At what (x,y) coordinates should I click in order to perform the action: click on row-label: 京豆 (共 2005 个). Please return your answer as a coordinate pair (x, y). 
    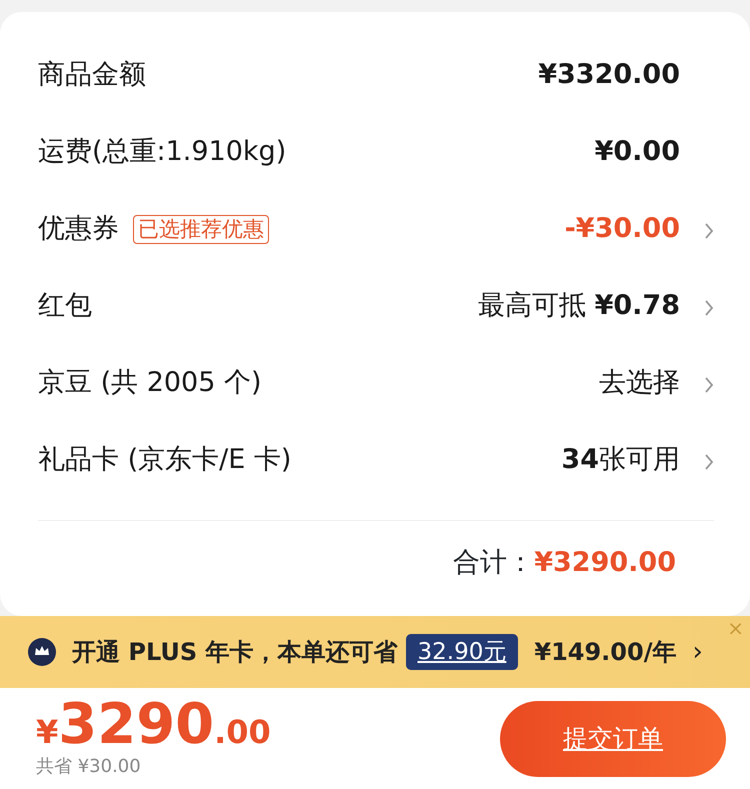
    Looking at the image, I should click on (150, 383).